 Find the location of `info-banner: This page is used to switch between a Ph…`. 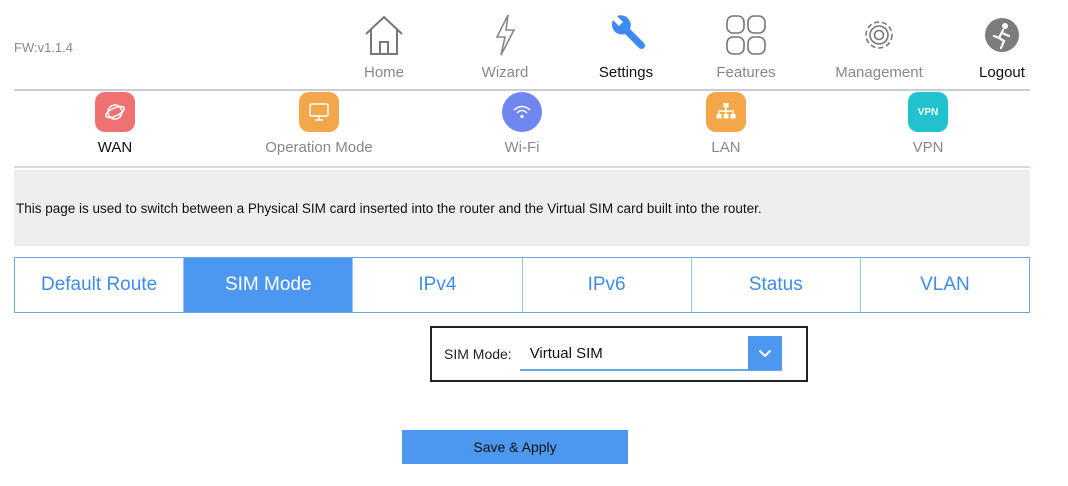

info-banner: This page is used to switch between a Ph… is located at coordinates (522, 208).